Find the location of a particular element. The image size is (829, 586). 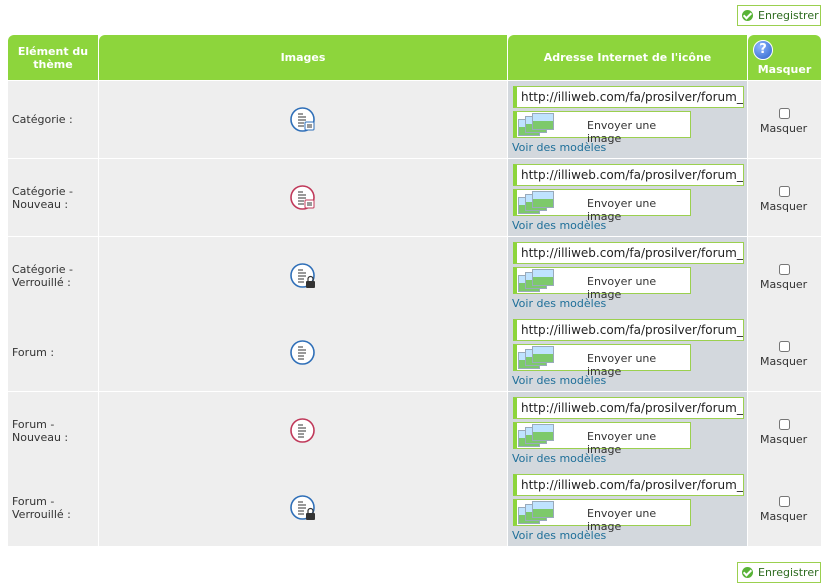

header-images: Images is located at coordinates (303, 57).